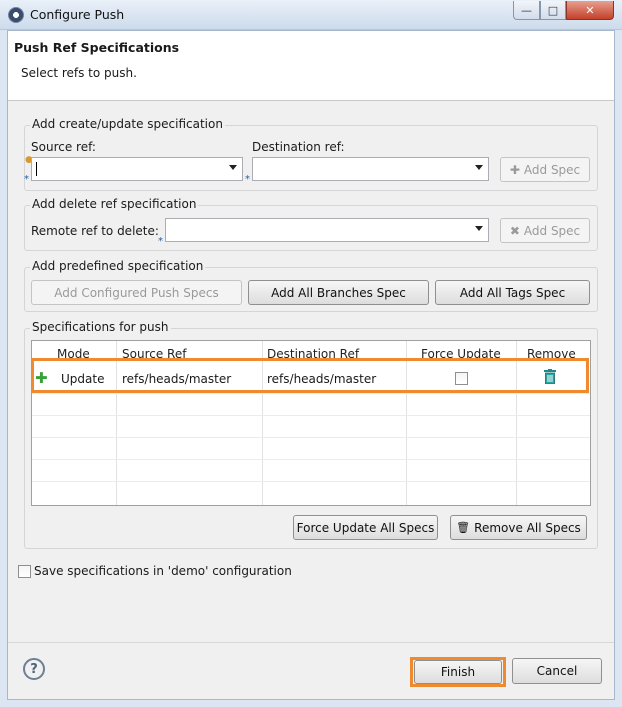 This screenshot has height=707, width=622. I want to click on predefined-spec-group-label: Add predefined specification, so click(118, 266).